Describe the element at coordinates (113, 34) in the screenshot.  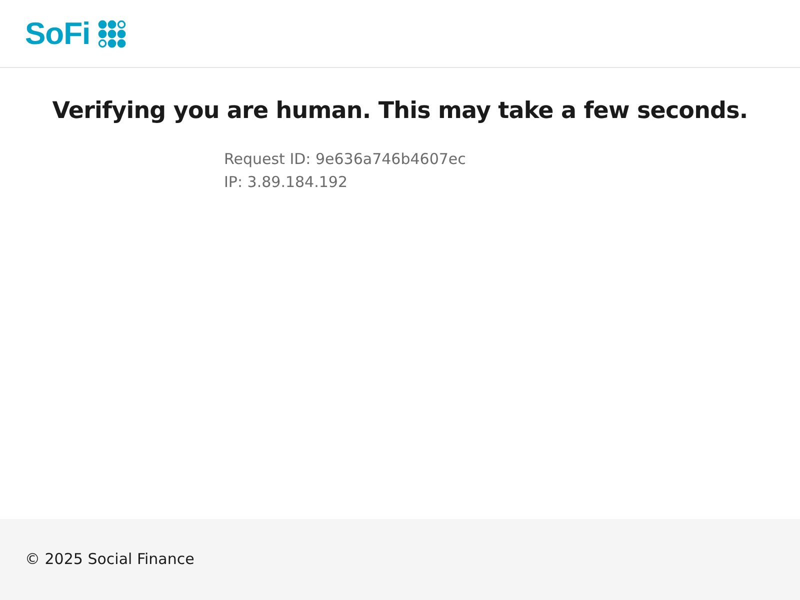
I see `logo-icon` at that location.